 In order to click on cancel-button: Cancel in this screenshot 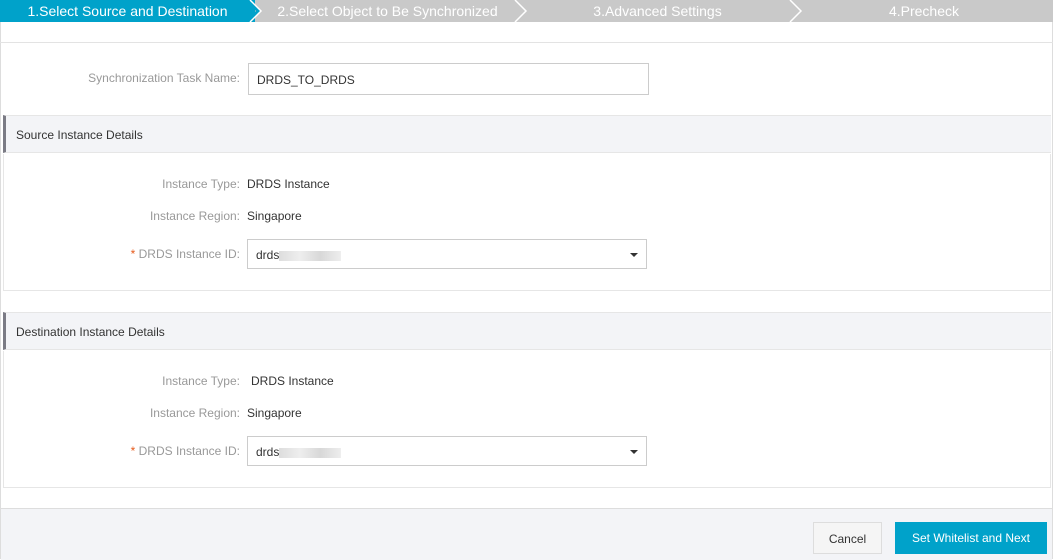, I will do `click(847, 538)`.